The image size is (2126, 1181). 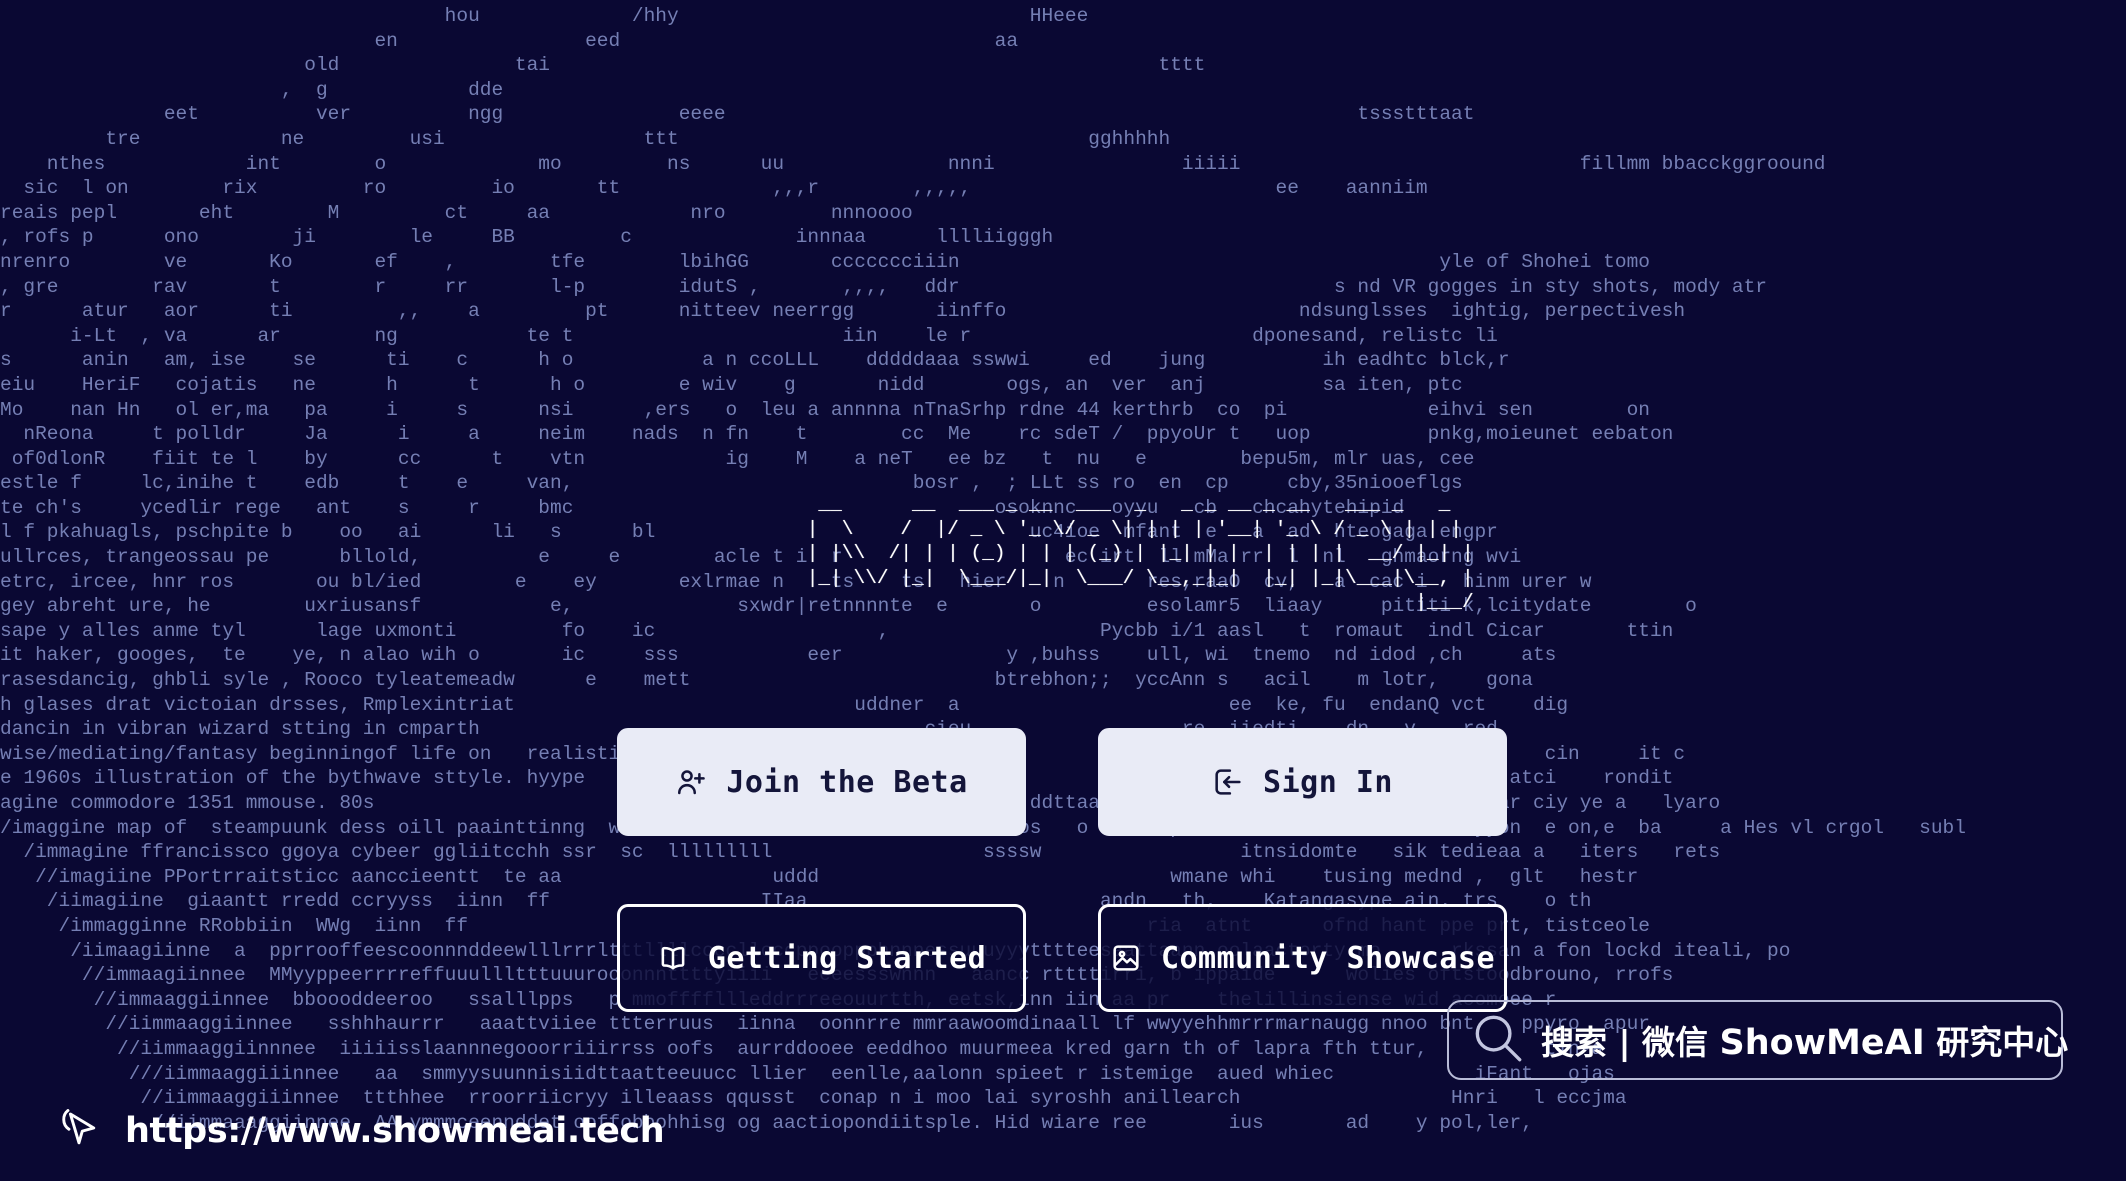 What do you see at coordinates (847, 782) in the screenshot?
I see `join-beta-label: Join the Beta` at bounding box center [847, 782].